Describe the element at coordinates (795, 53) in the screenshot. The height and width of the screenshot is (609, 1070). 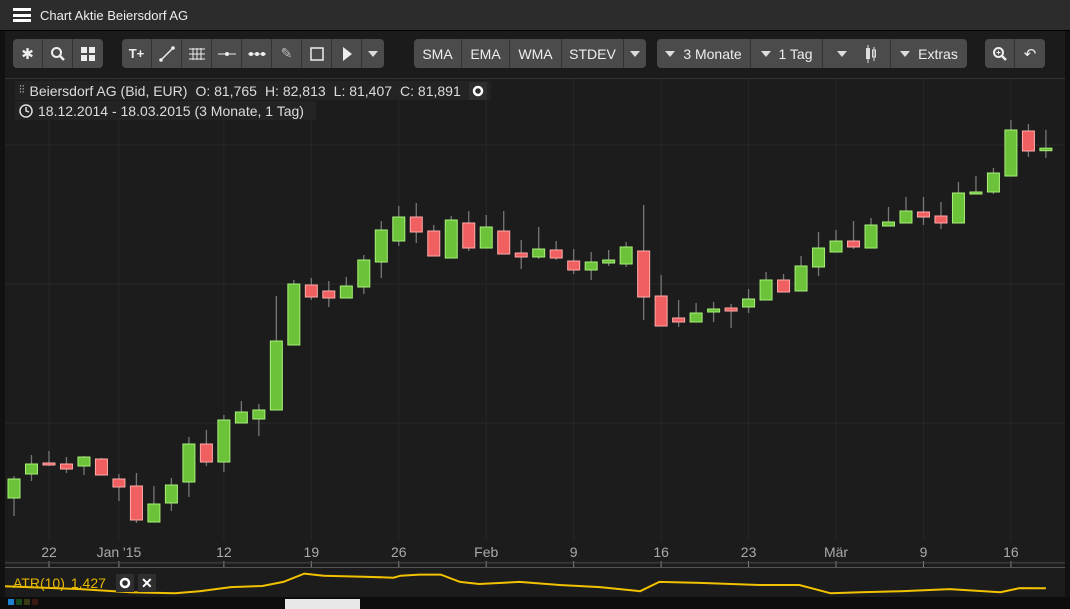
I see `interval-label: 1 Tag` at that location.